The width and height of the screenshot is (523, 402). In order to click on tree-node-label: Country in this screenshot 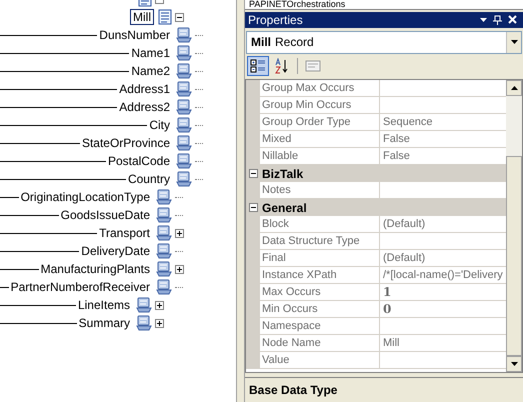, I will do `click(149, 179)`.